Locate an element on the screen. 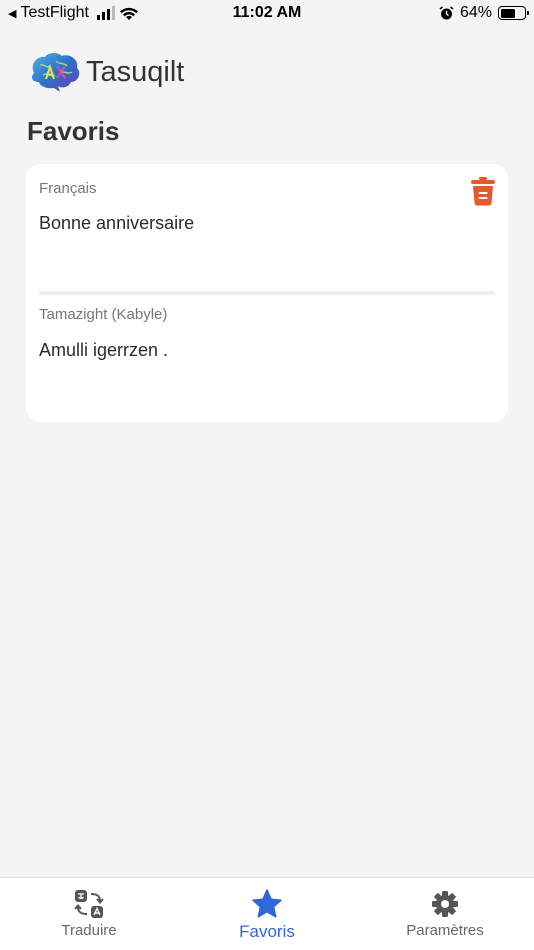  app-header: Tasuqilt is located at coordinates (106, 72).